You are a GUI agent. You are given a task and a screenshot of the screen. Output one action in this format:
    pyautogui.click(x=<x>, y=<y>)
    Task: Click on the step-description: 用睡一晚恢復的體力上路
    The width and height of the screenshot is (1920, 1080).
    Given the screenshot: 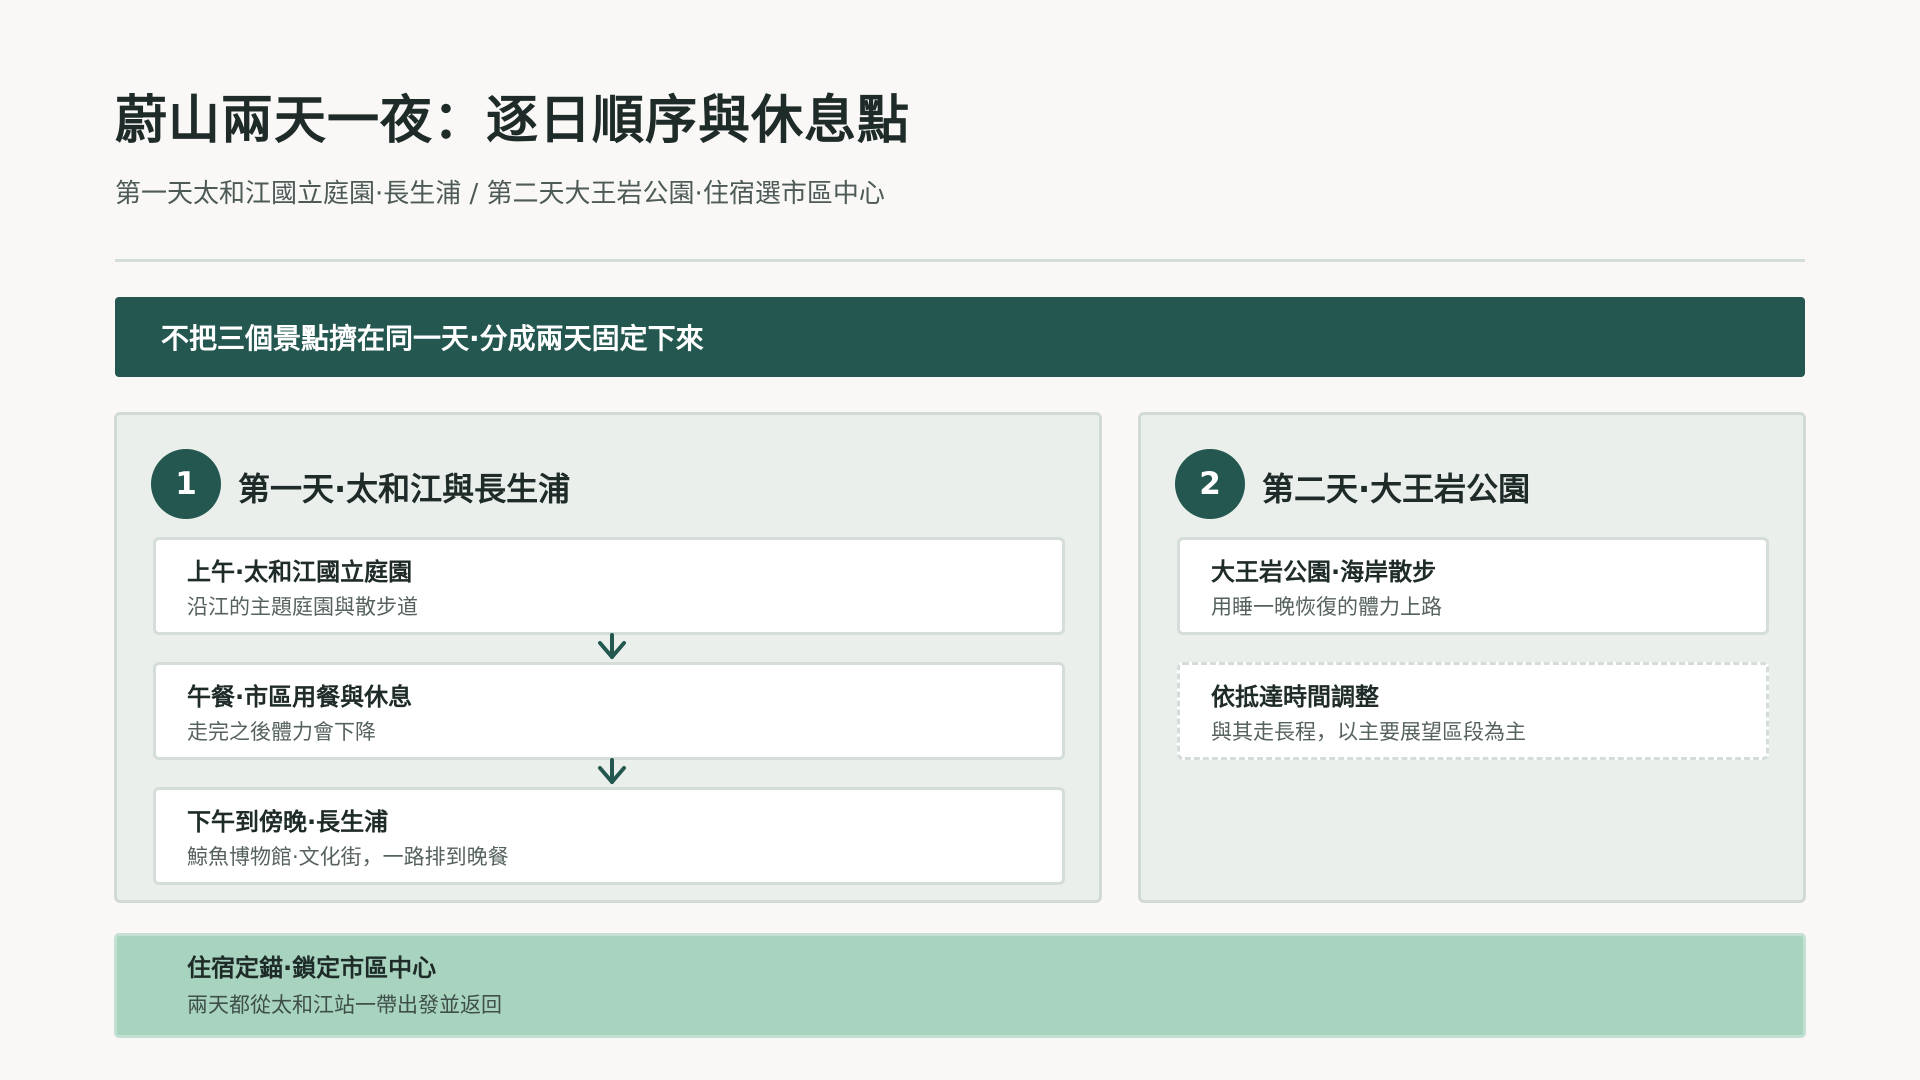 What is the action you would take?
    pyautogui.click(x=1326, y=607)
    